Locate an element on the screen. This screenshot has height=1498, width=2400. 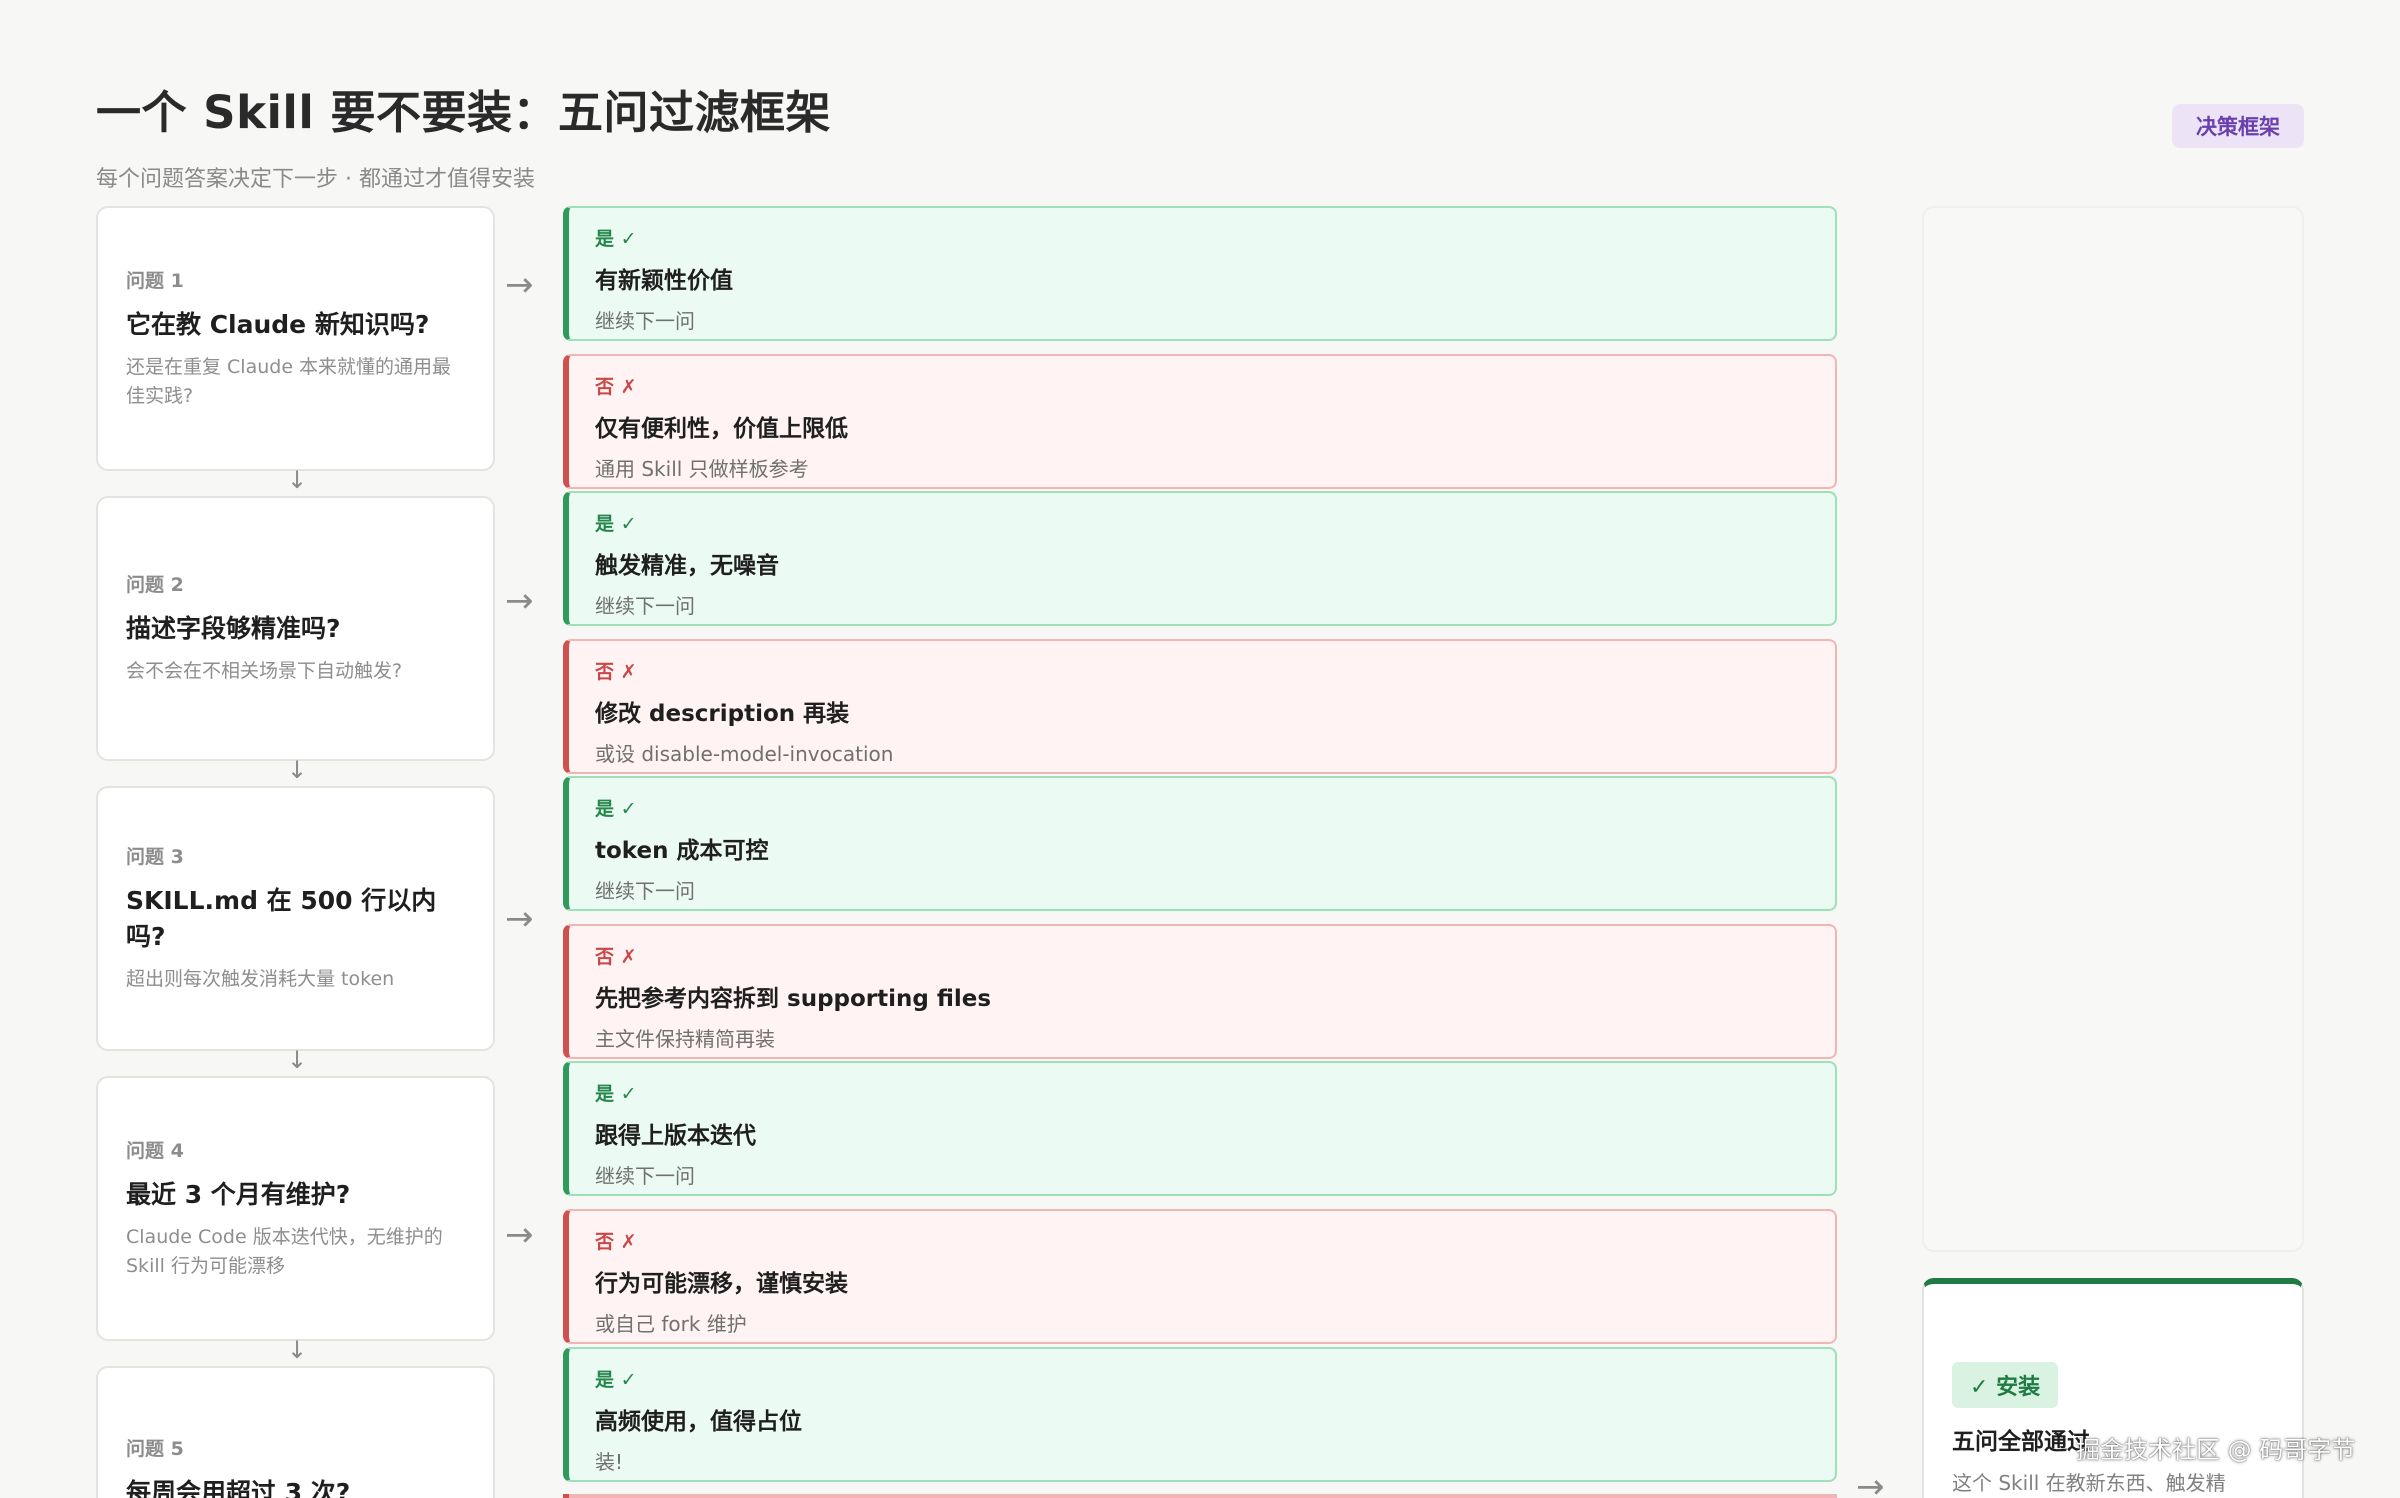
question-desc: 超出则每次触发消耗大量 token is located at coordinates (260, 979).